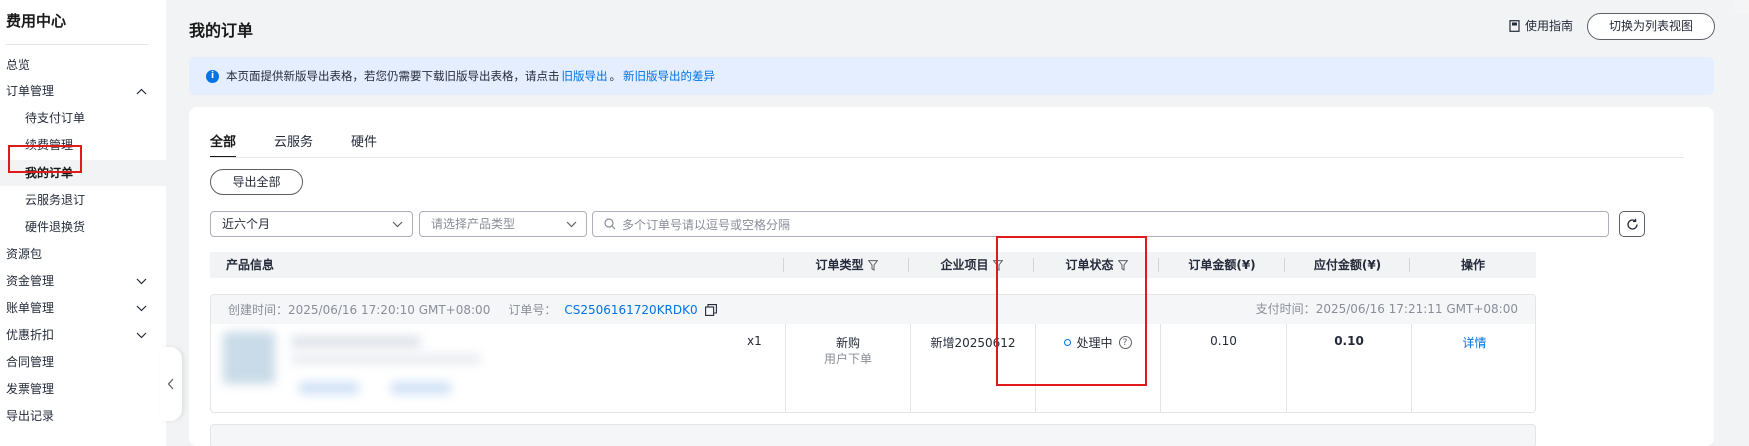  Describe the element at coordinates (1473, 368) in the screenshot. I see `cell-actions: 详情` at that location.